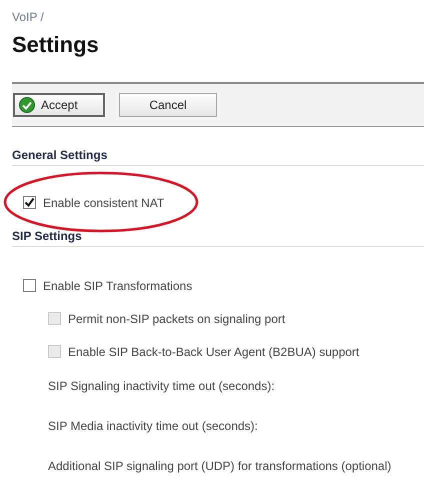 The width and height of the screenshot is (424, 486). What do you see at coordinates (214, 351) in the screenshot?
I see `checkbox-label: Enable SIP Back-to-Back User Agent (B2BUA) support` at bounding box center [214, 351].